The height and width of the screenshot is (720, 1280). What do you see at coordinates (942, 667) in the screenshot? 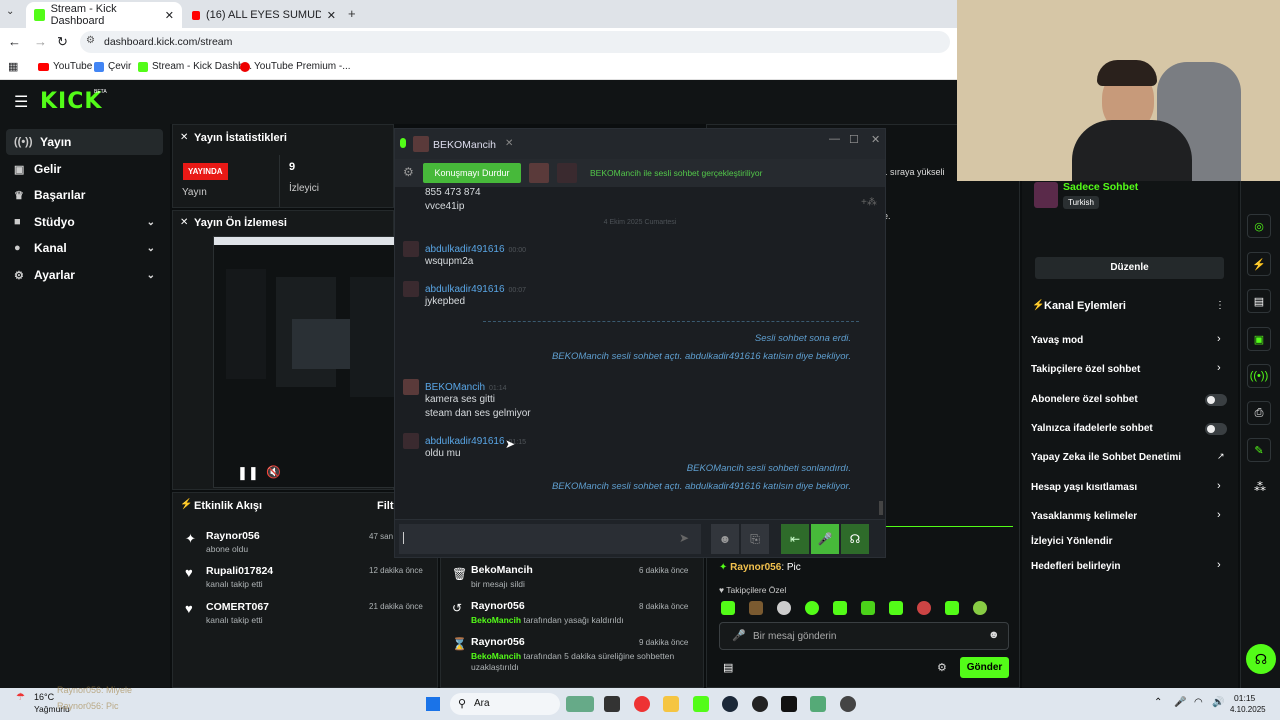
I see `chat-settings-icon: ⚙` at bounding box center [942, 667].